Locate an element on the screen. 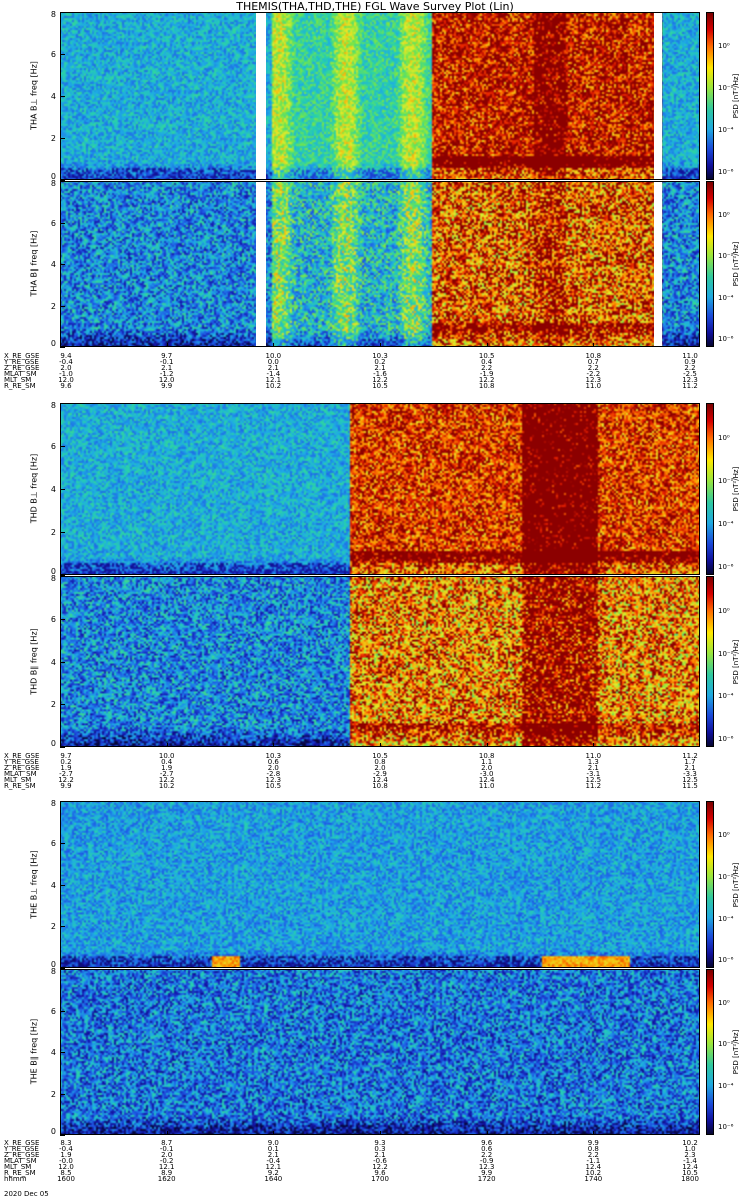 The width and height of the screenshot is (750, 1200). spectrogram-tha-bpar is located at coordinates (380, 264).